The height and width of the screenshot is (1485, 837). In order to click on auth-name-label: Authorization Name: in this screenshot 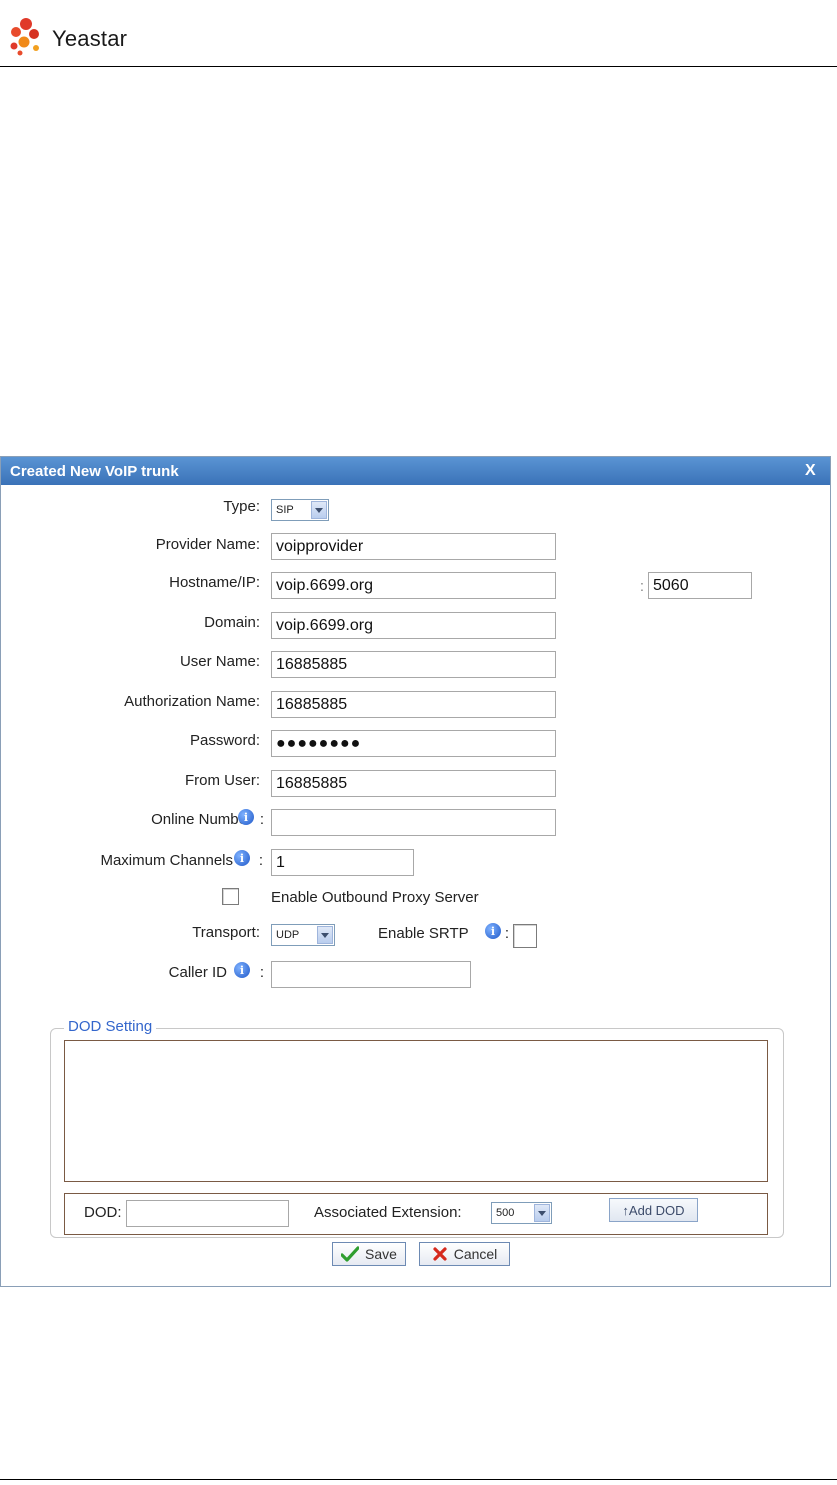, I will do `click(192, 701)`.